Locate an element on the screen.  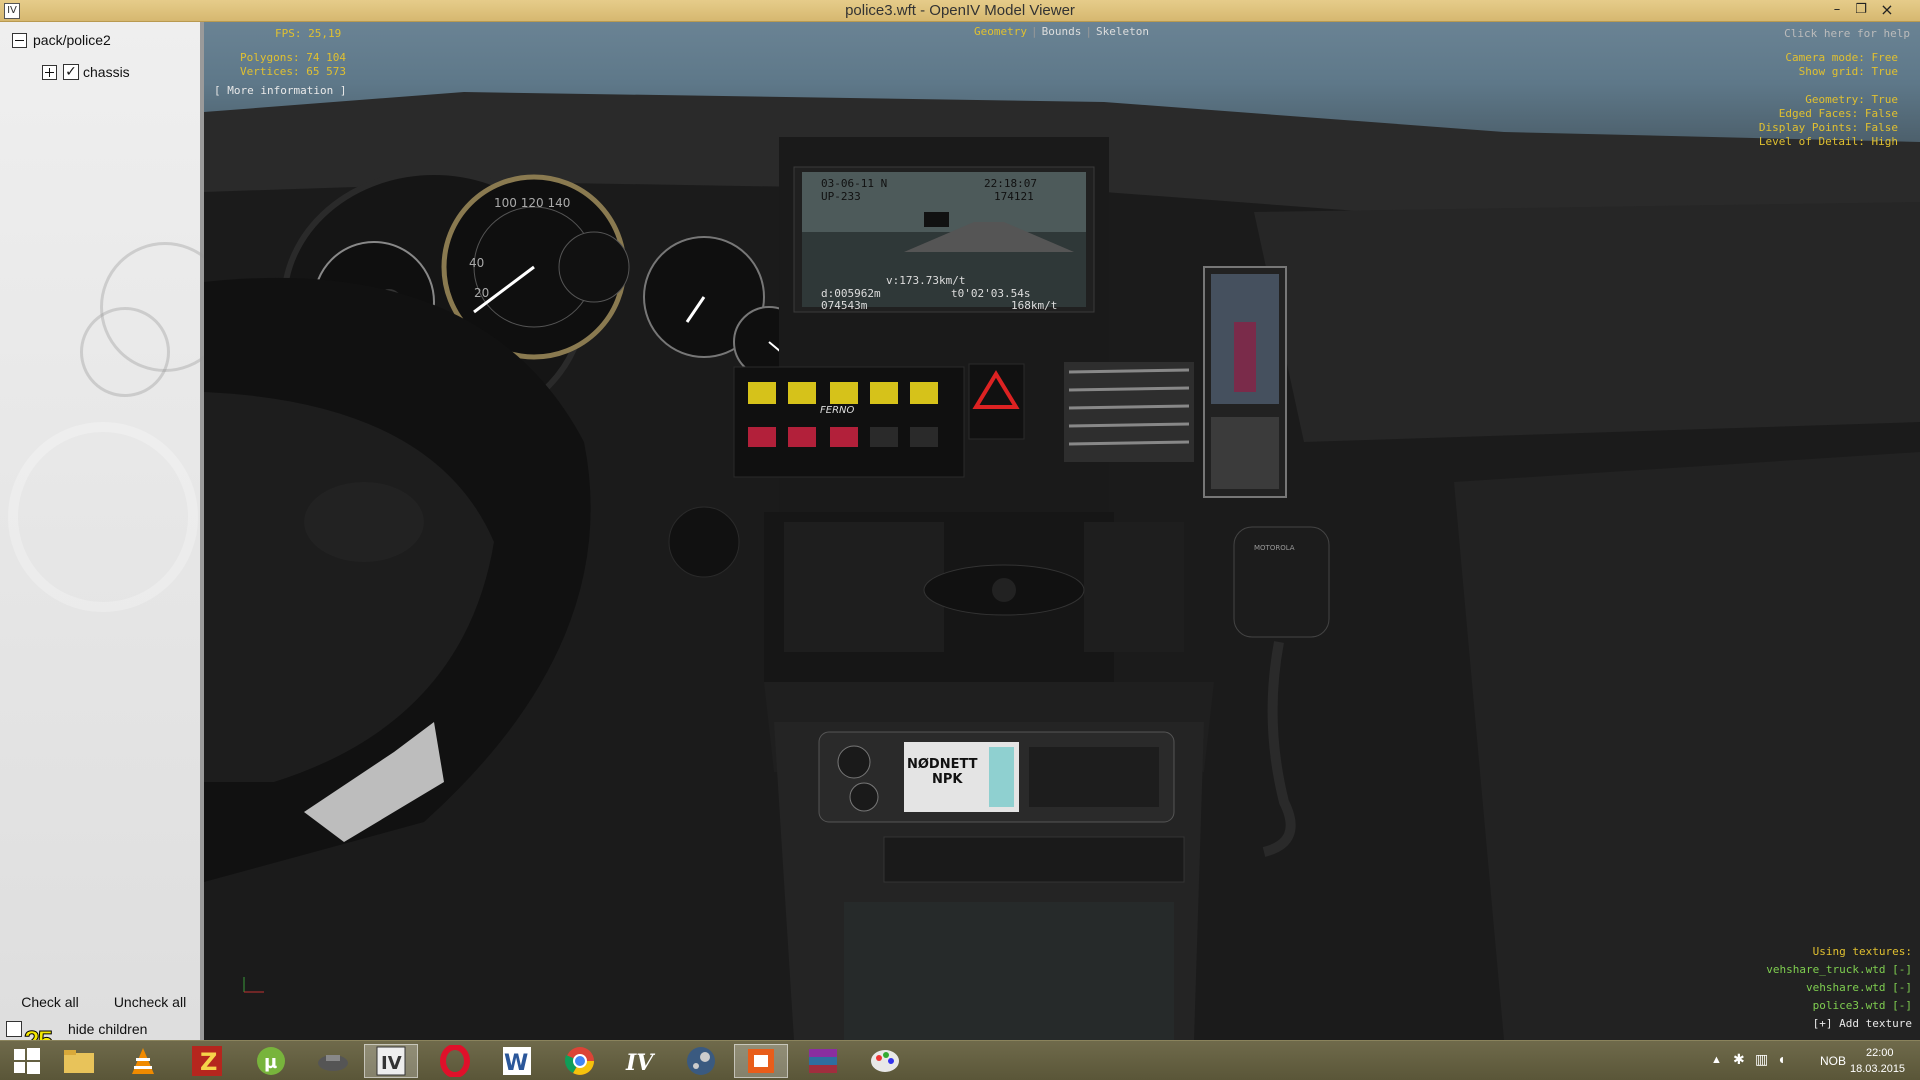
tab-skeleton: Skeleton is located at coordinates (1122, 31).